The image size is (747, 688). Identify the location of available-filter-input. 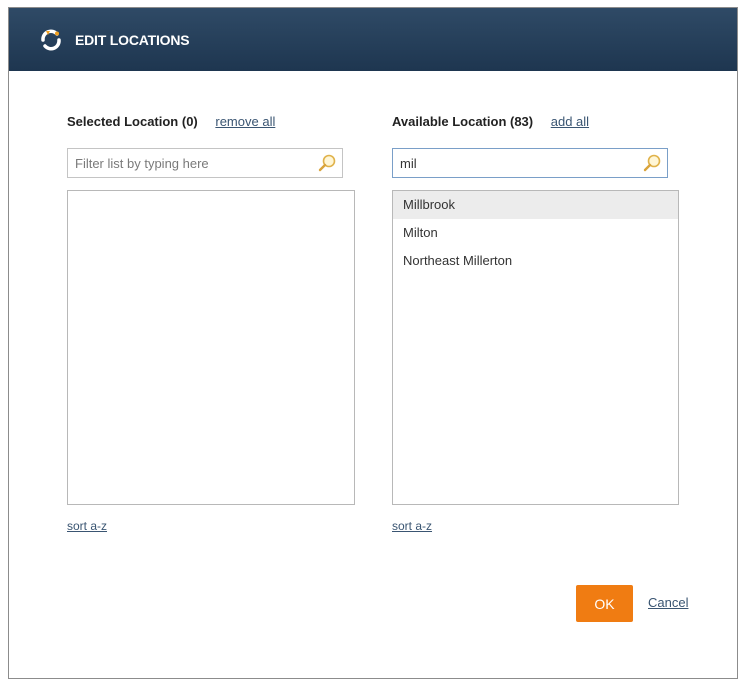
(530, 163).